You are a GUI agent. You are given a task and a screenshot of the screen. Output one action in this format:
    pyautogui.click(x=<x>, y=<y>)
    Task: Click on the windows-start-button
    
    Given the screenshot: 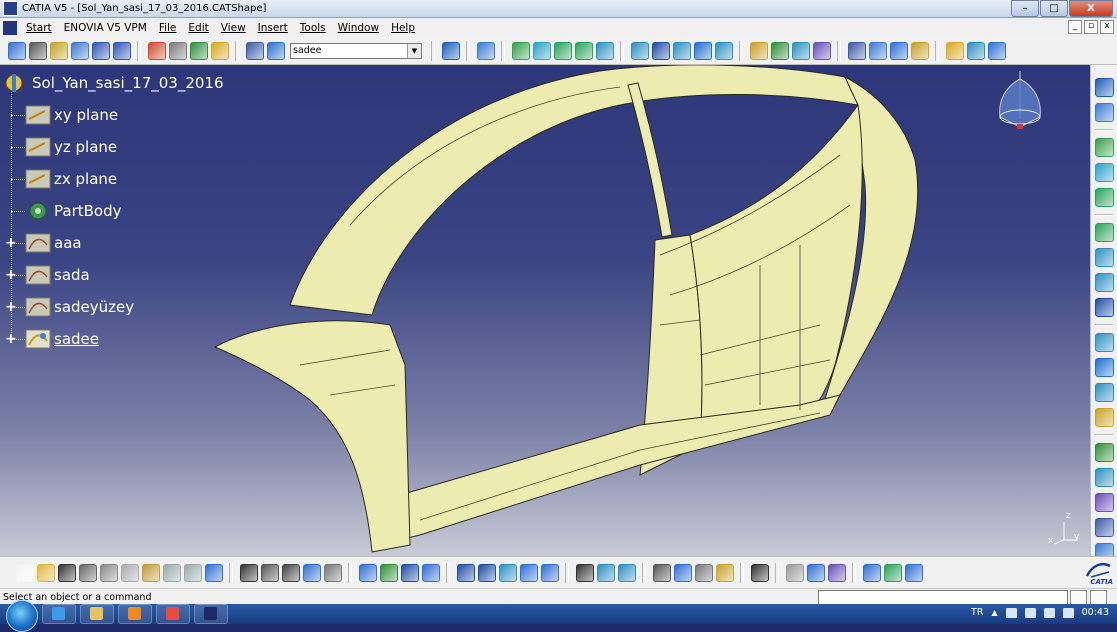 What is the action you would take?
    pyautogui.click(x=22, y=616)
    